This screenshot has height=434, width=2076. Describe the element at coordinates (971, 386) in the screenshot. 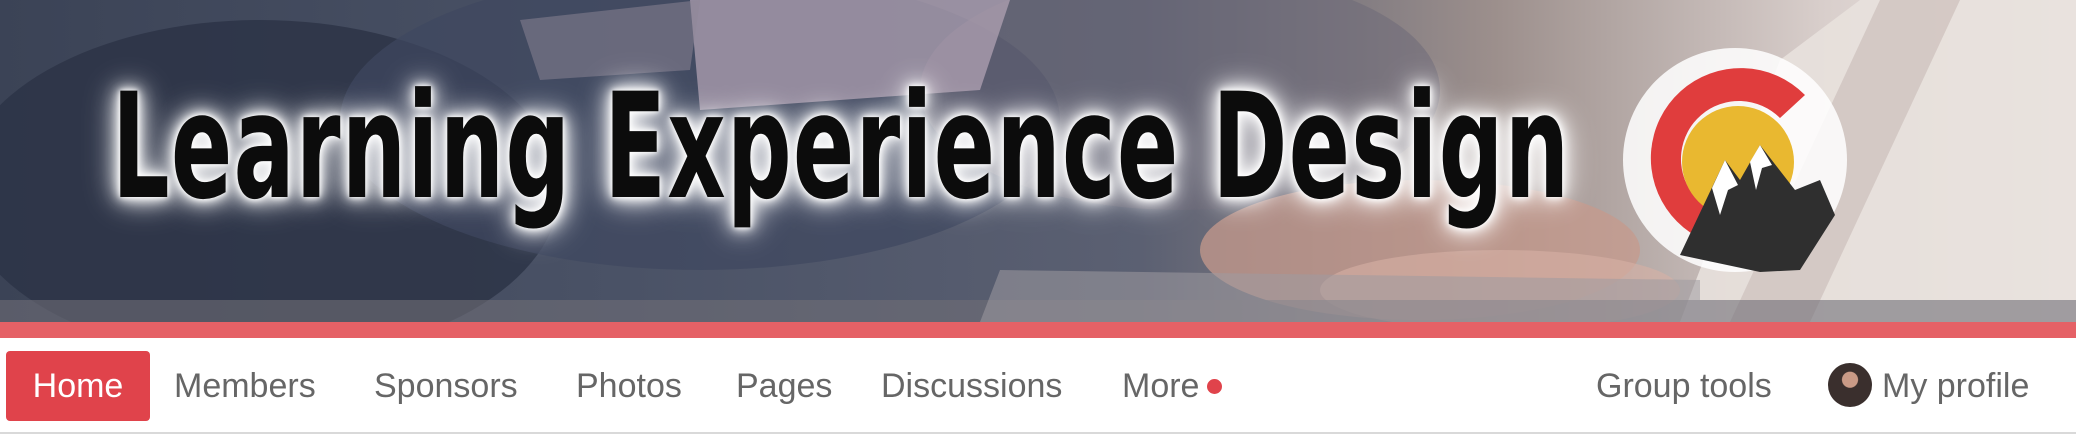

I see `nav-discussions-tab: Discussions` at that location.